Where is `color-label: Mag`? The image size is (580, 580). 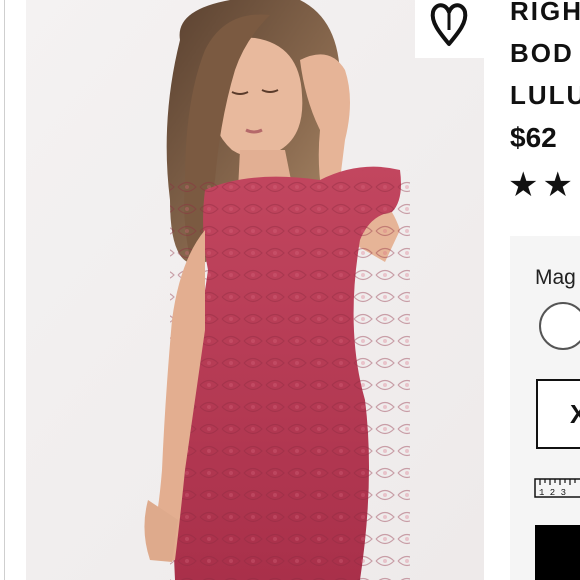 color-label: Mag is located at coordinates (555, 277).